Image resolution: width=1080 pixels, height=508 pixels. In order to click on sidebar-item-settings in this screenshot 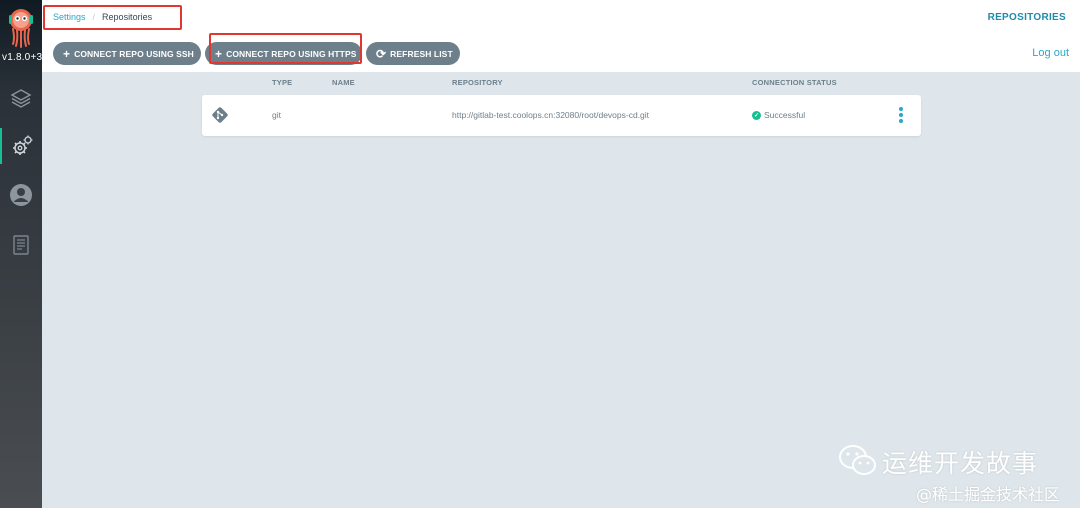, I will do `click(21, 146)`.